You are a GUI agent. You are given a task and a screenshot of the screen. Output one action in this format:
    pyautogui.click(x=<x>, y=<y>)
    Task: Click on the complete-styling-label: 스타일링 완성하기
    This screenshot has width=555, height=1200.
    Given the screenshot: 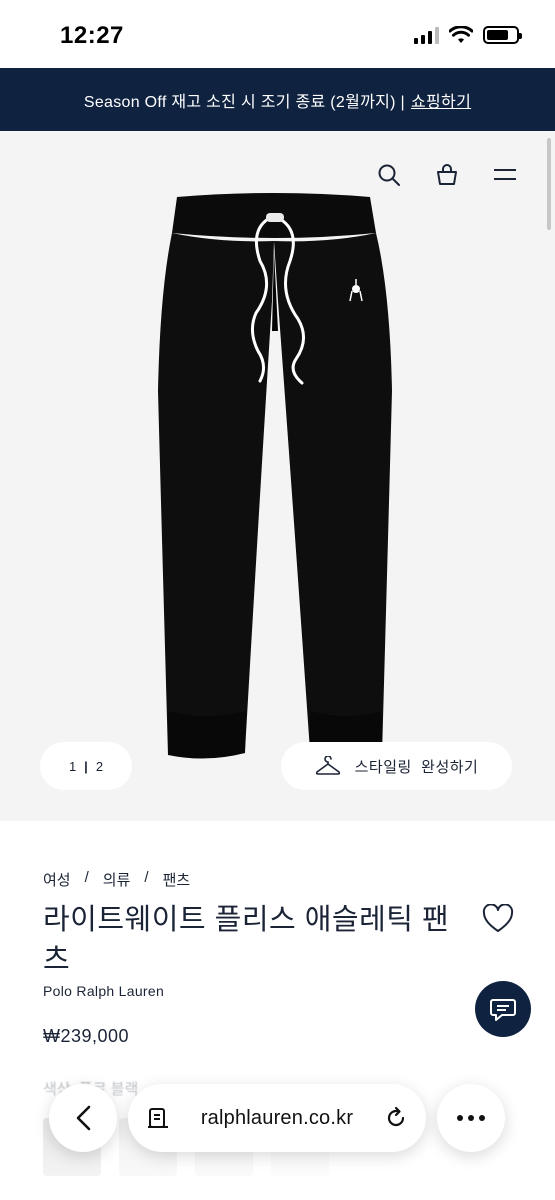 What is the action you would take?
    pyautogui.click(x=416, y=767)
    